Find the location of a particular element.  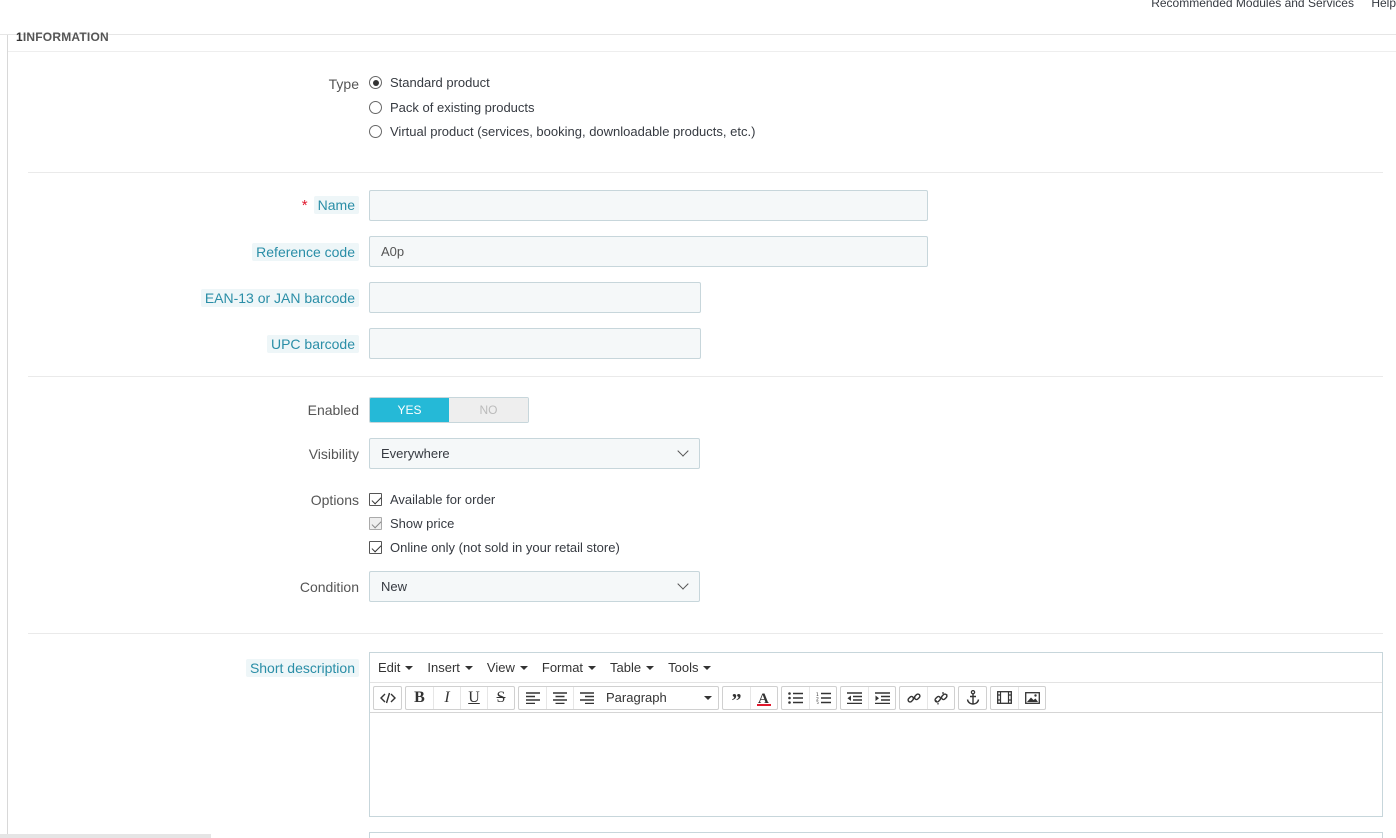

option-label: Show price is located at coordinates (422, 523).